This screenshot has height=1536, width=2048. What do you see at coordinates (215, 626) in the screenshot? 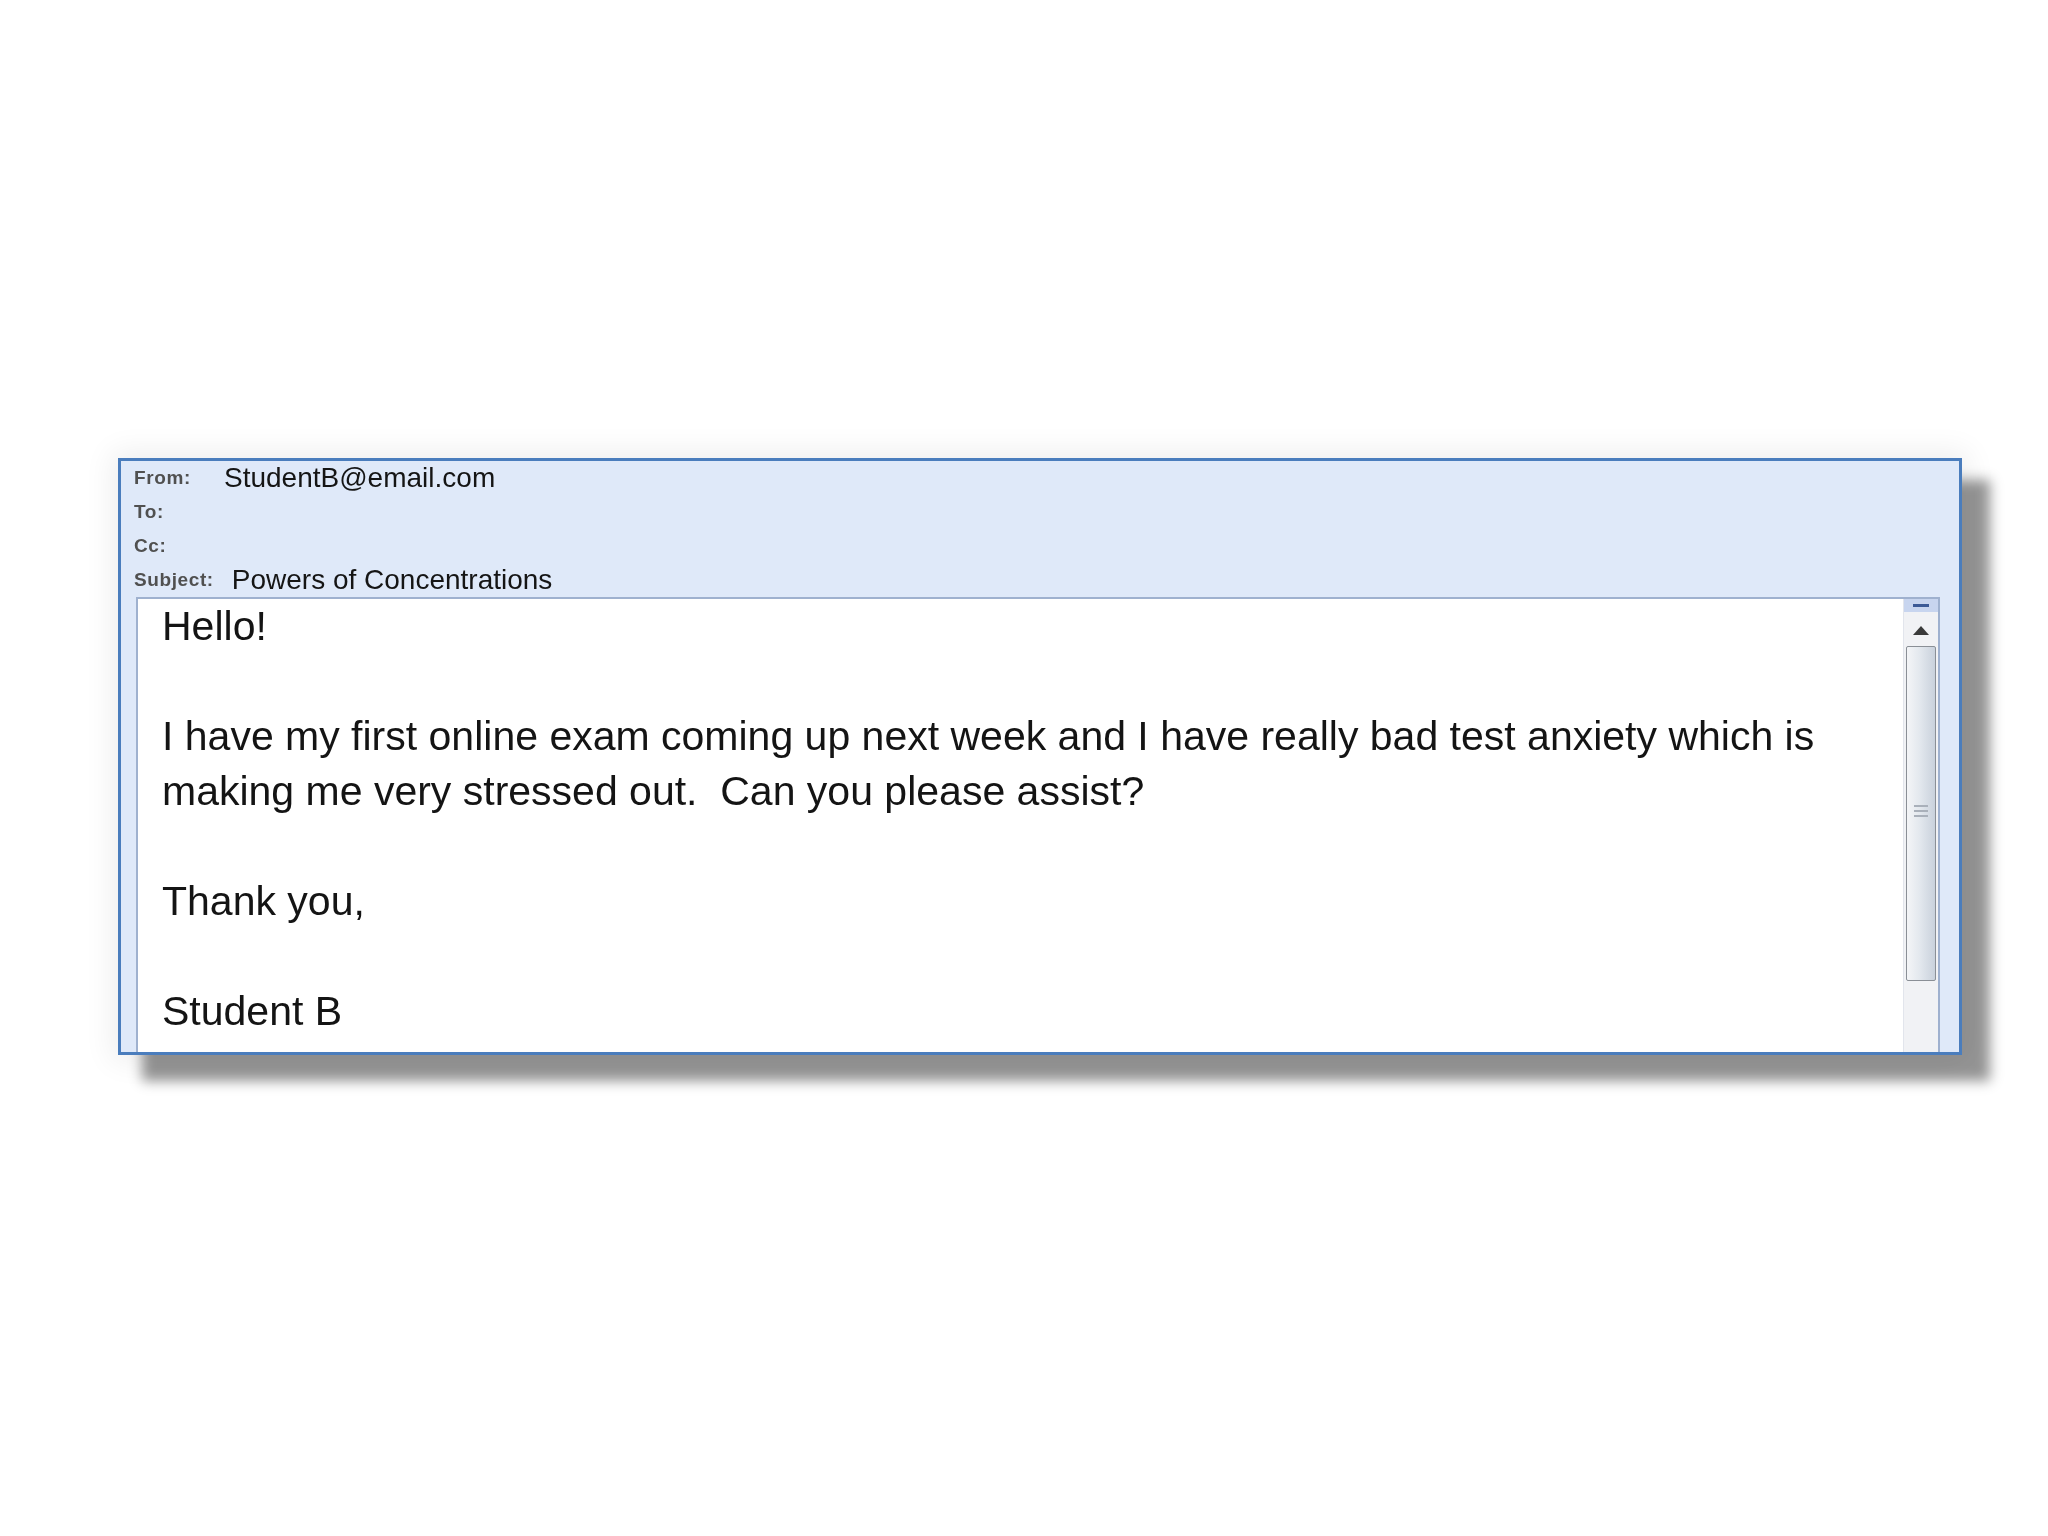
I see `message-text: Hello!` at bounding box center [215, 626].